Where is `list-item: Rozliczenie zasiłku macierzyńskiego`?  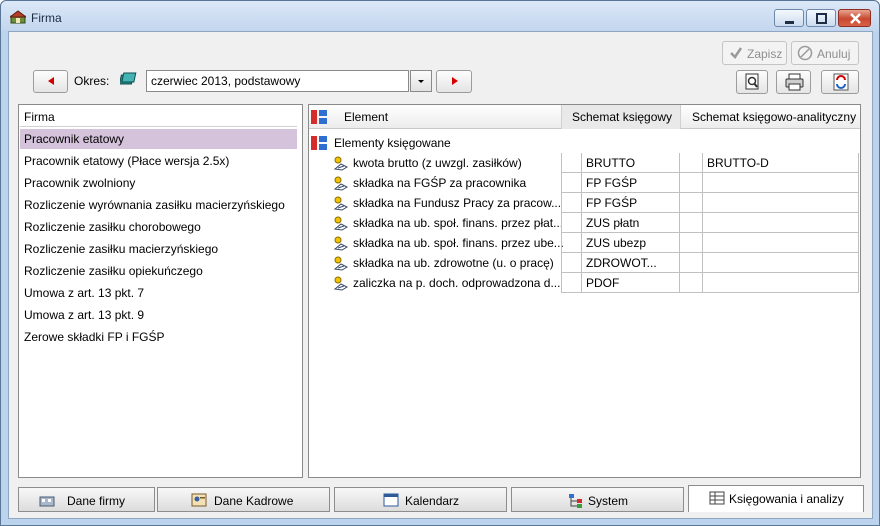
list-item: Rozliczenie zasiłku macierzyńskiego is located at coordinates (158, 249).